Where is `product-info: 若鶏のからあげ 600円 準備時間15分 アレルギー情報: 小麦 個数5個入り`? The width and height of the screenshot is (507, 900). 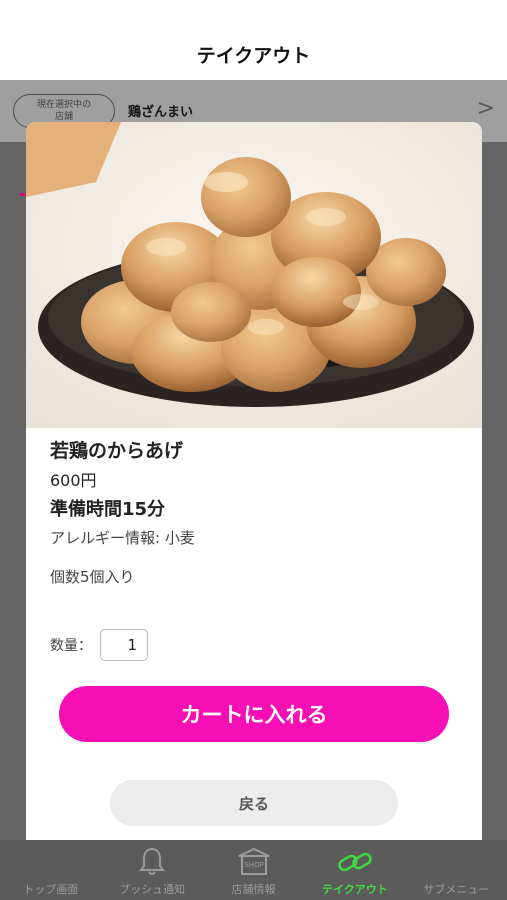 product-info: 若鶏のからあげ 600円 準備時間15分 アレルギー情報: 小麦 個数5個入り is located at coordinates (255, 512).